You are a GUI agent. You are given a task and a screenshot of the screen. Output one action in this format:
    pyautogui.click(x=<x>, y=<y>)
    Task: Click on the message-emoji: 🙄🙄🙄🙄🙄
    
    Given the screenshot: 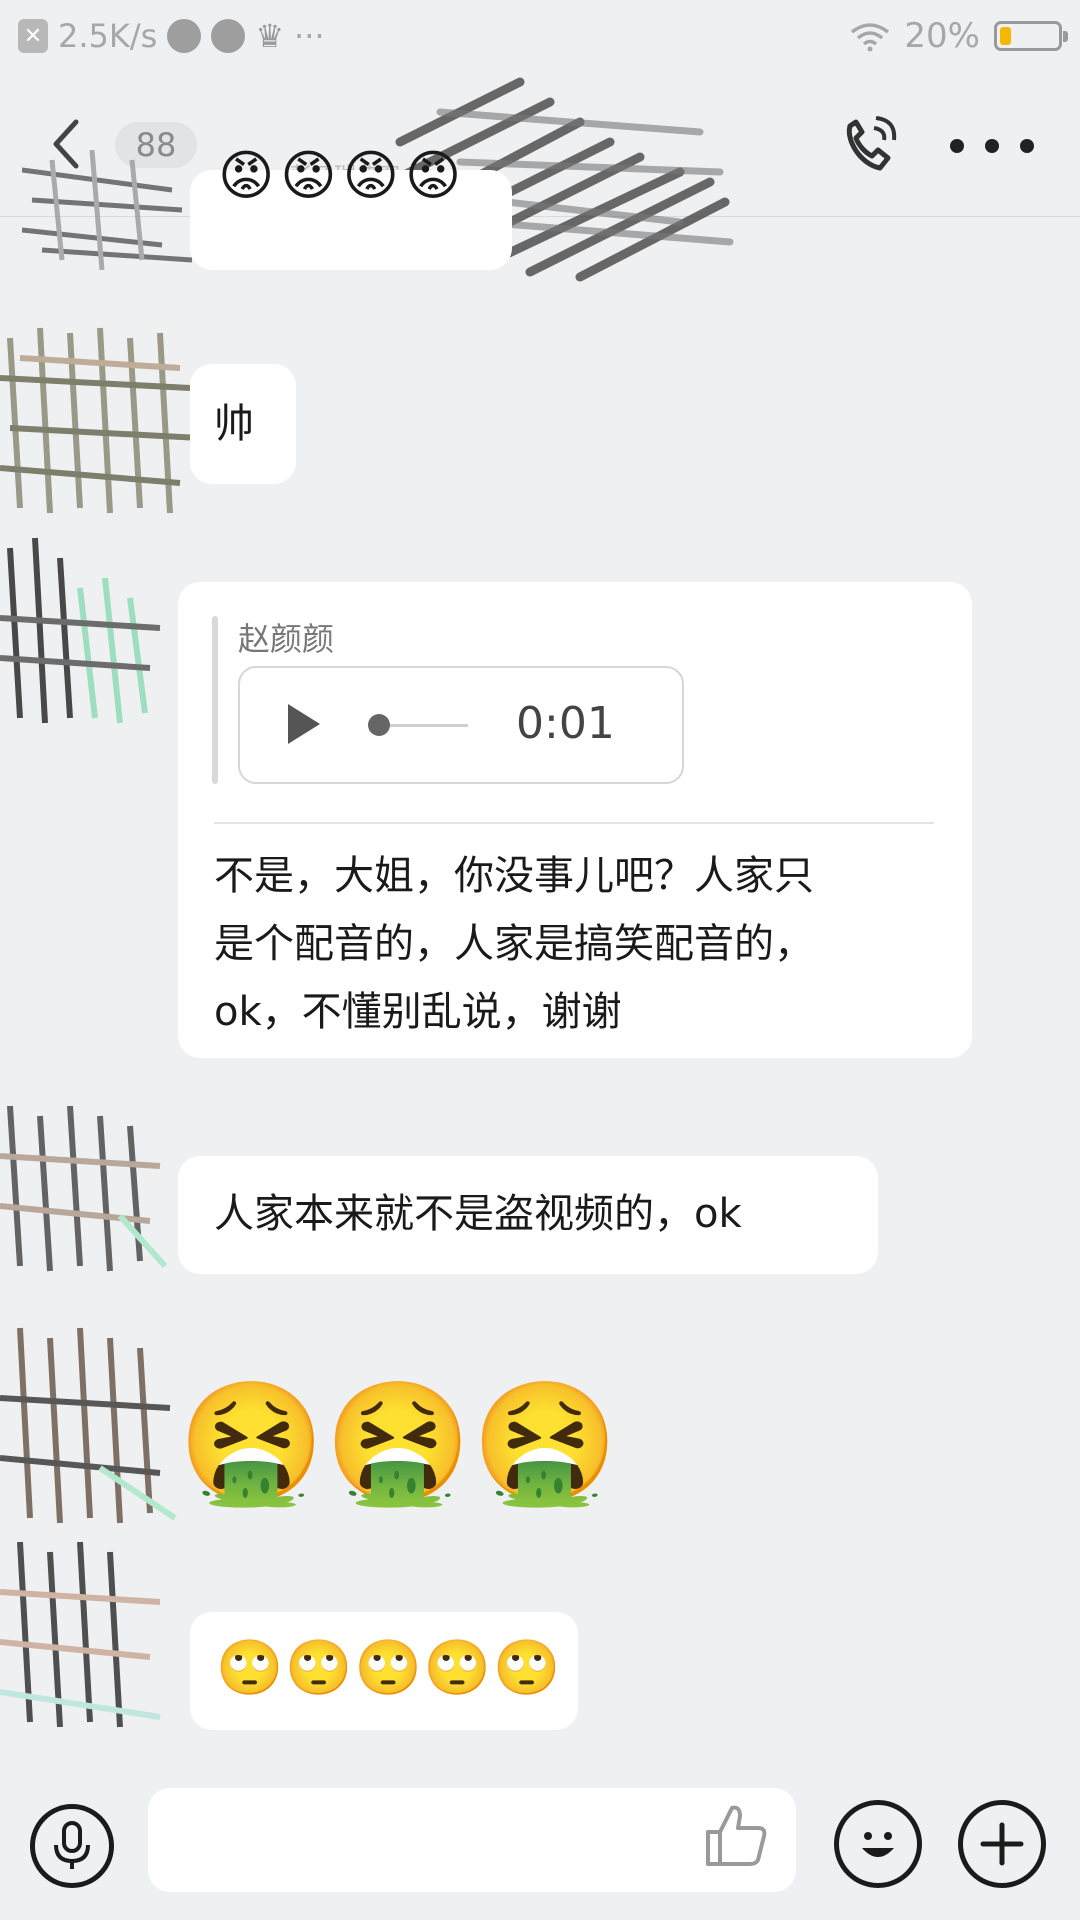 What is the action you would take?
    pyautogui.click(x=389, y=1667)
    